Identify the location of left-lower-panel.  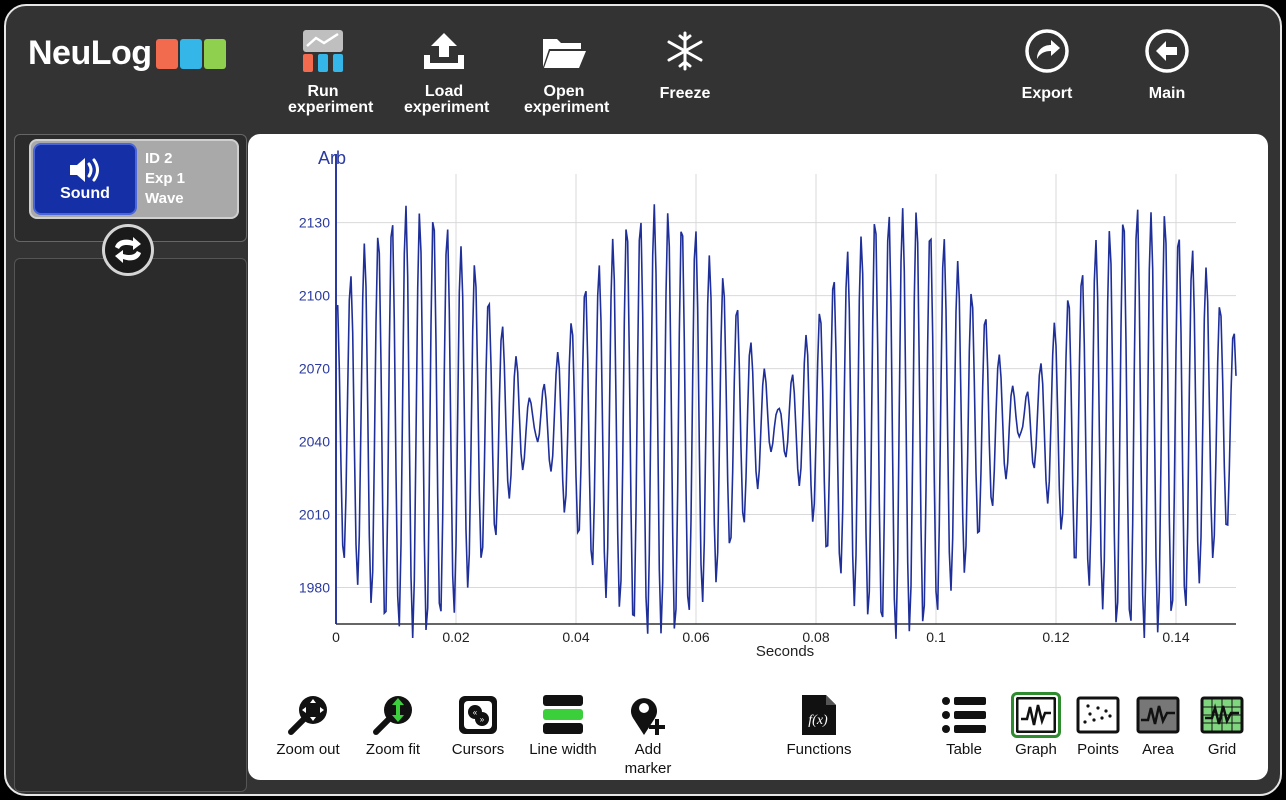
(130, 525).